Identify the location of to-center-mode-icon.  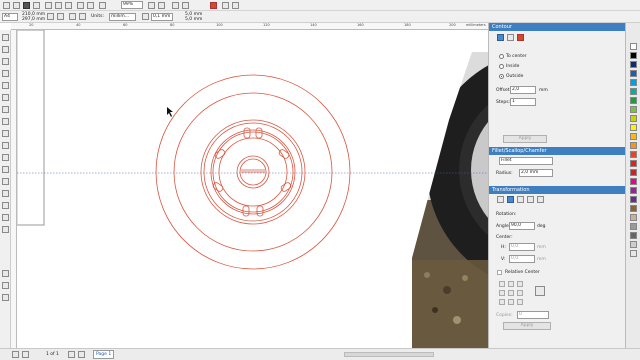
(500, 37).